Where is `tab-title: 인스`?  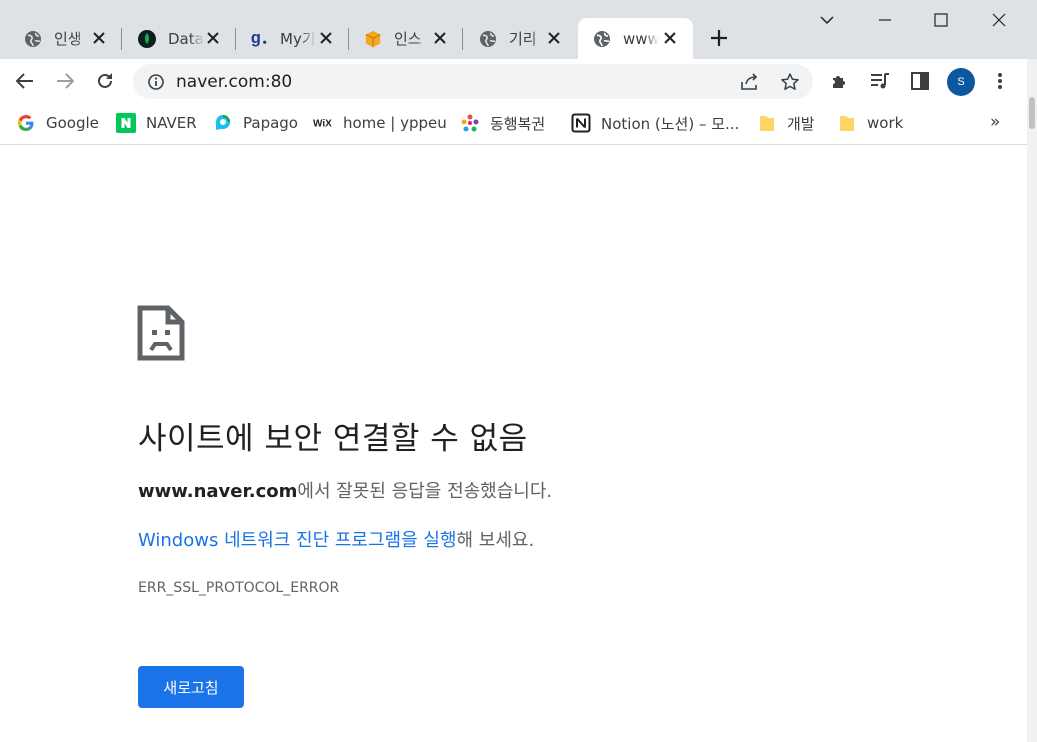
tab-title: 인스 is located at coordinates (408, 39).